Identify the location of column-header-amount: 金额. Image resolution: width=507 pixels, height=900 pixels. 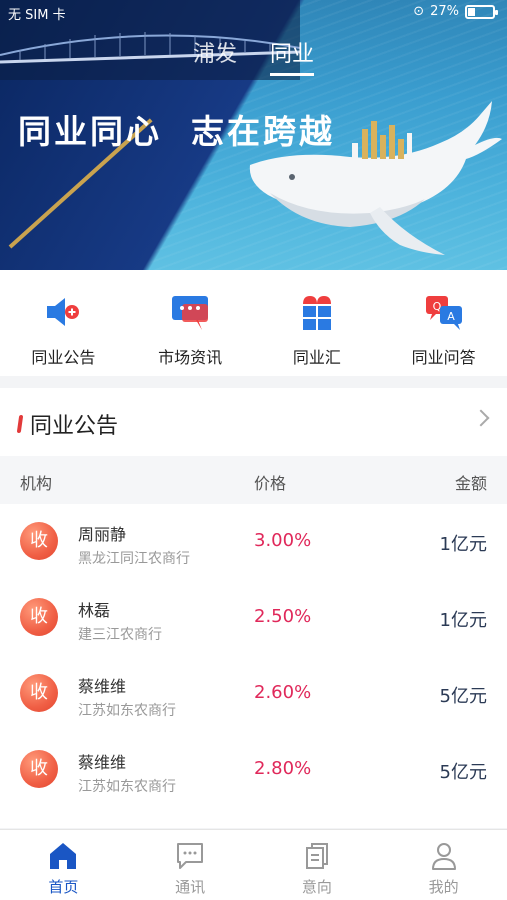
(470, 483).